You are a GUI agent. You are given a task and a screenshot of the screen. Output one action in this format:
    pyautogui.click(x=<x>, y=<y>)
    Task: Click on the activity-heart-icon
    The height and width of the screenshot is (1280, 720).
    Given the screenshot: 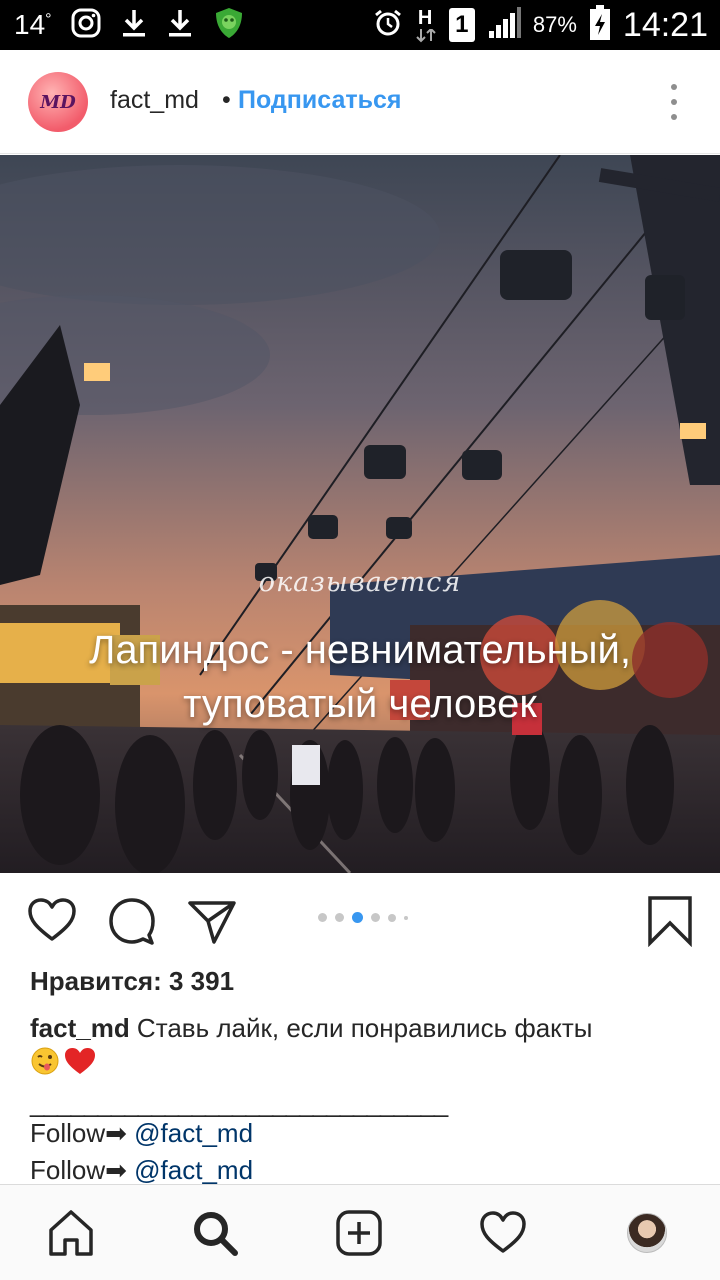 What is the action you would take?
    pyautogui.click(x=503, y=1233)
    